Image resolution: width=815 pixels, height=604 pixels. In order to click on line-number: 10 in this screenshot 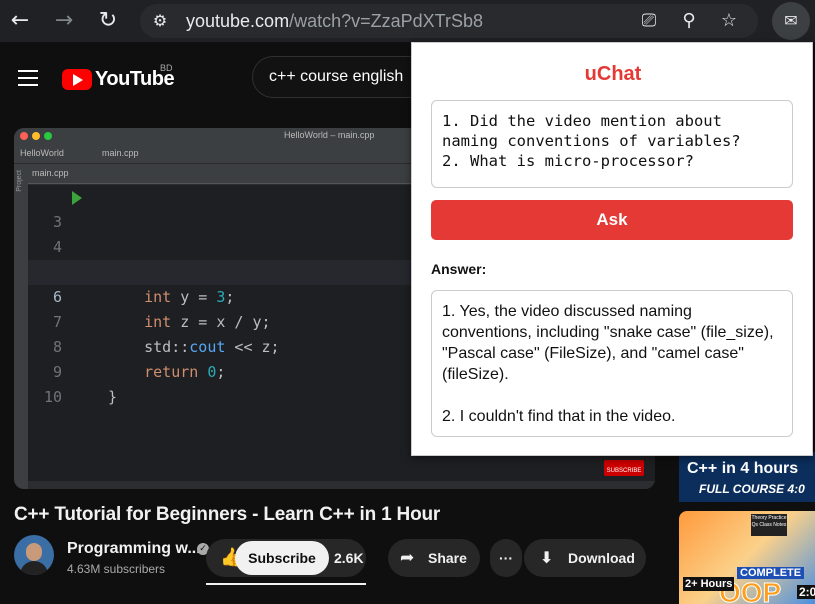, I will do `click(52, 397)`.